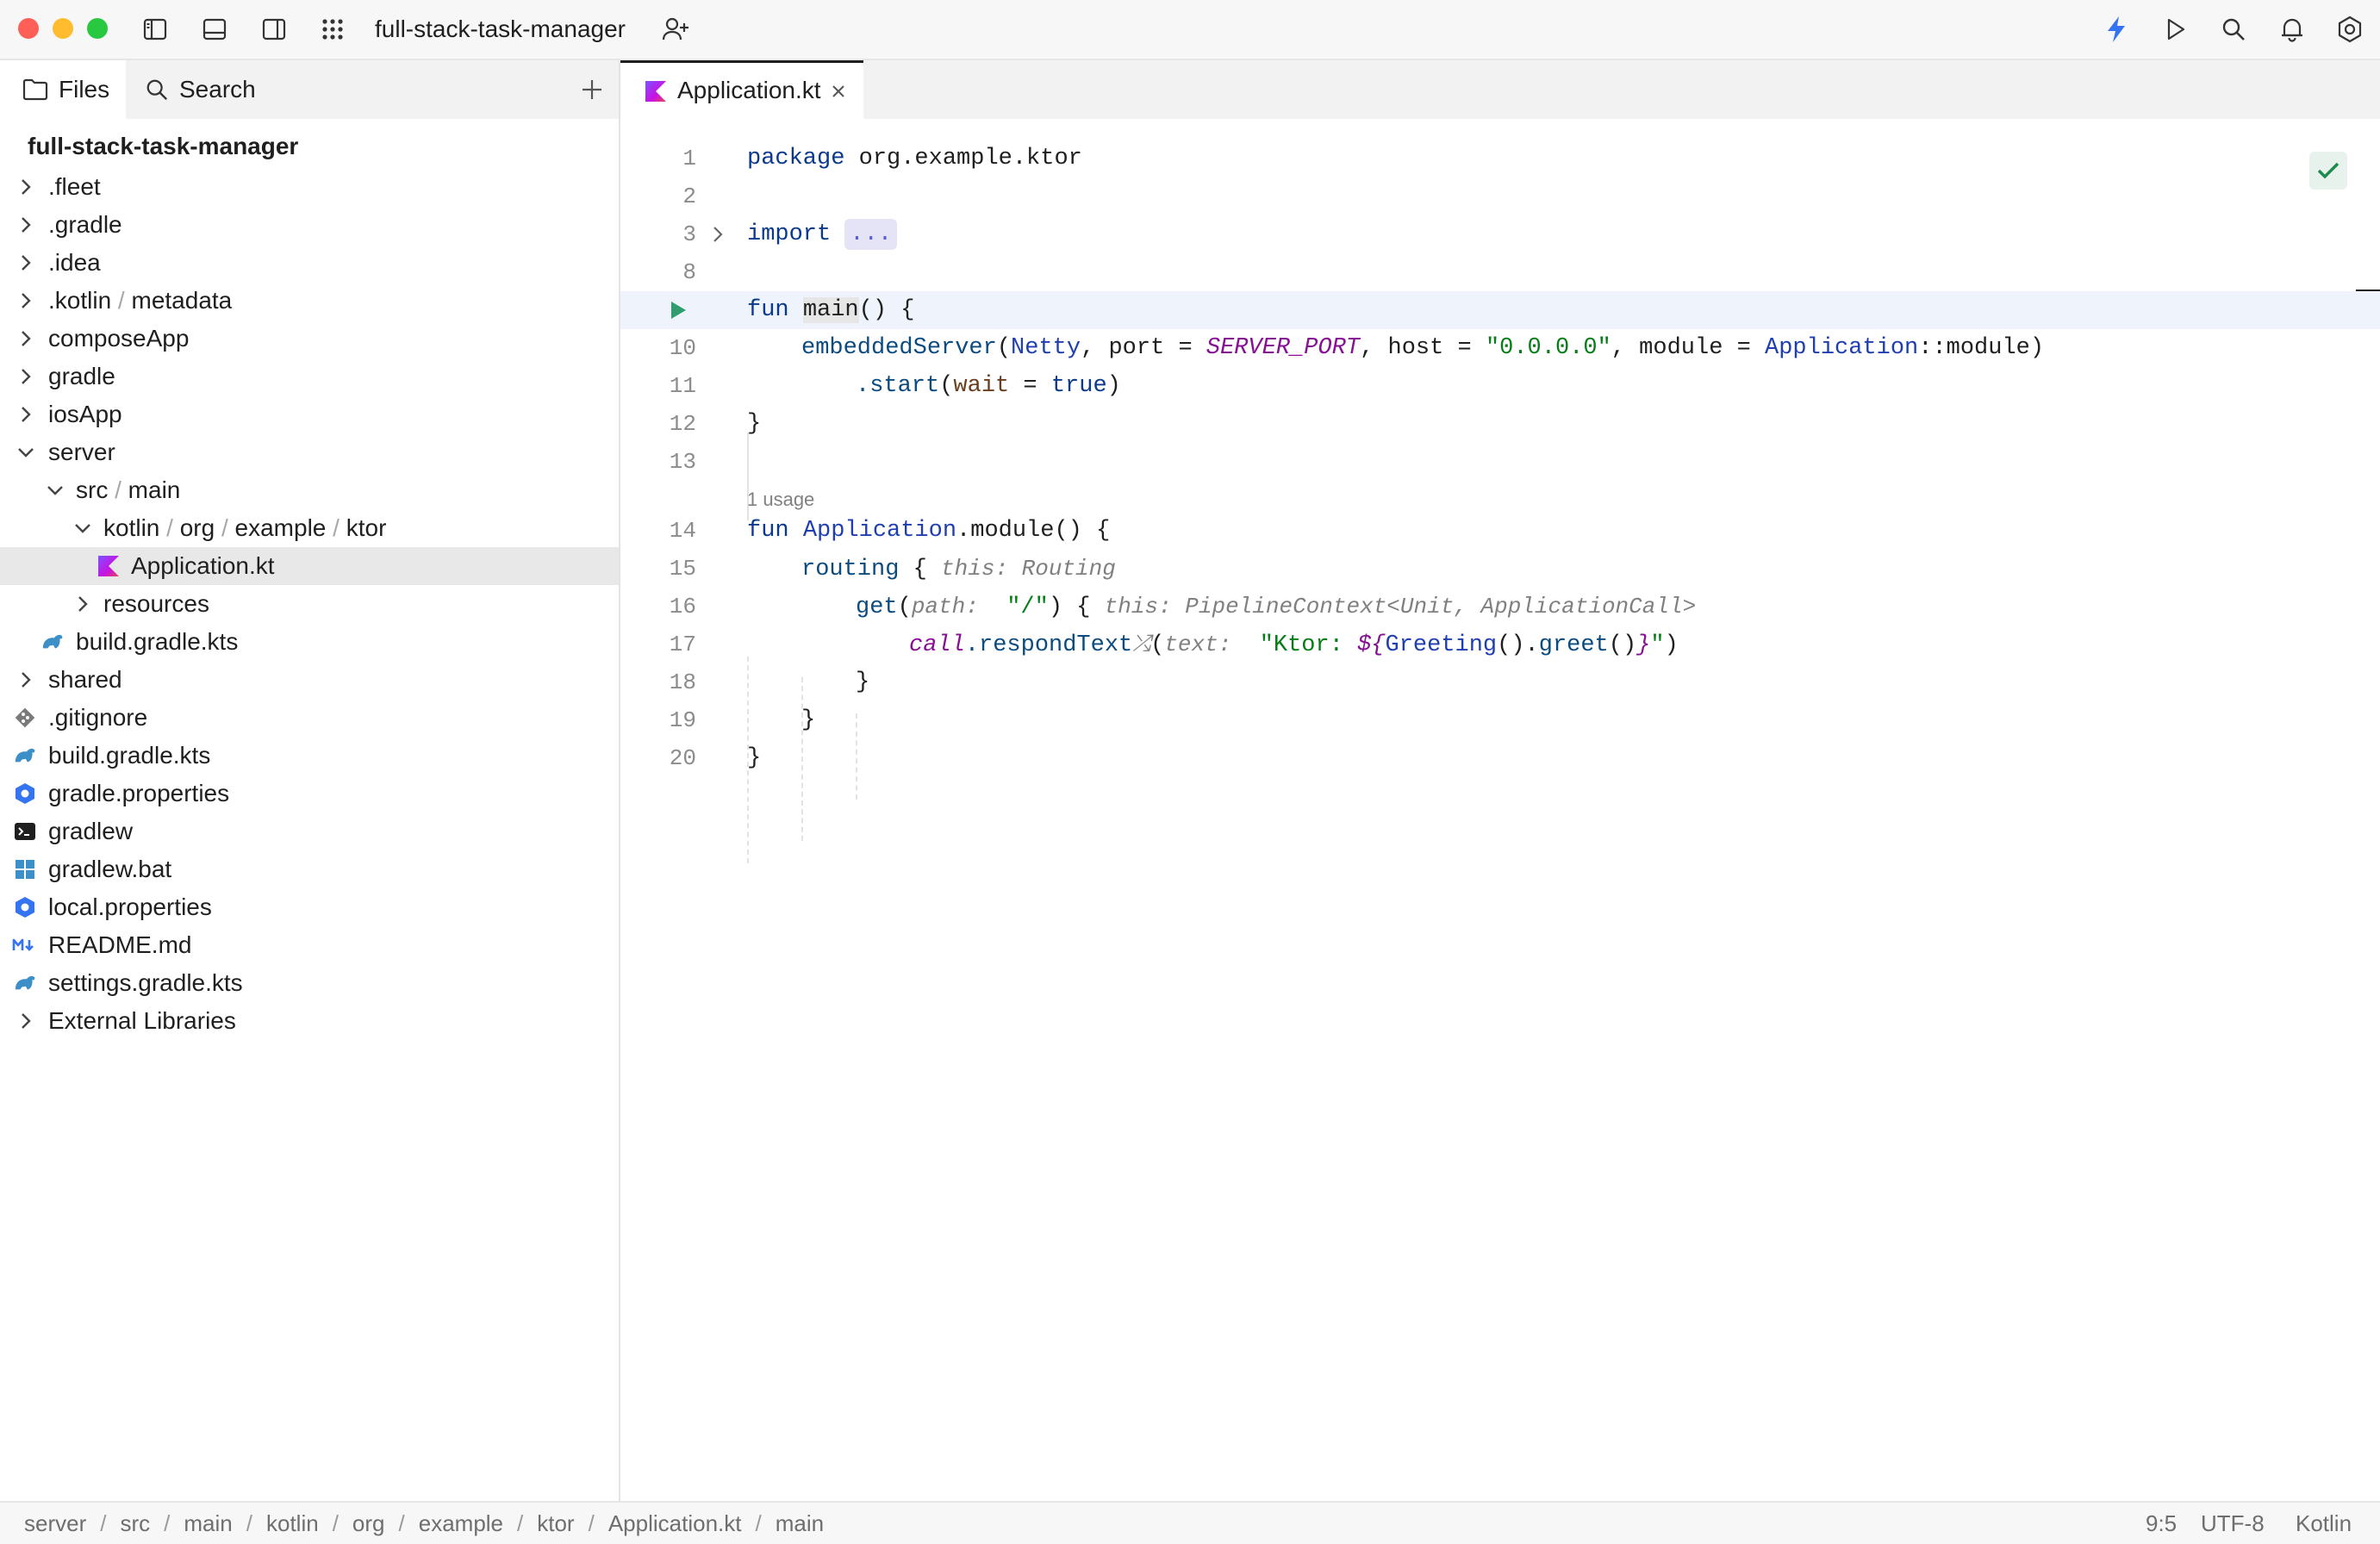 The width and height of the screenshot is (2380, 1544). I want to click on tree-item-label: composeApp, so click(119, 338).